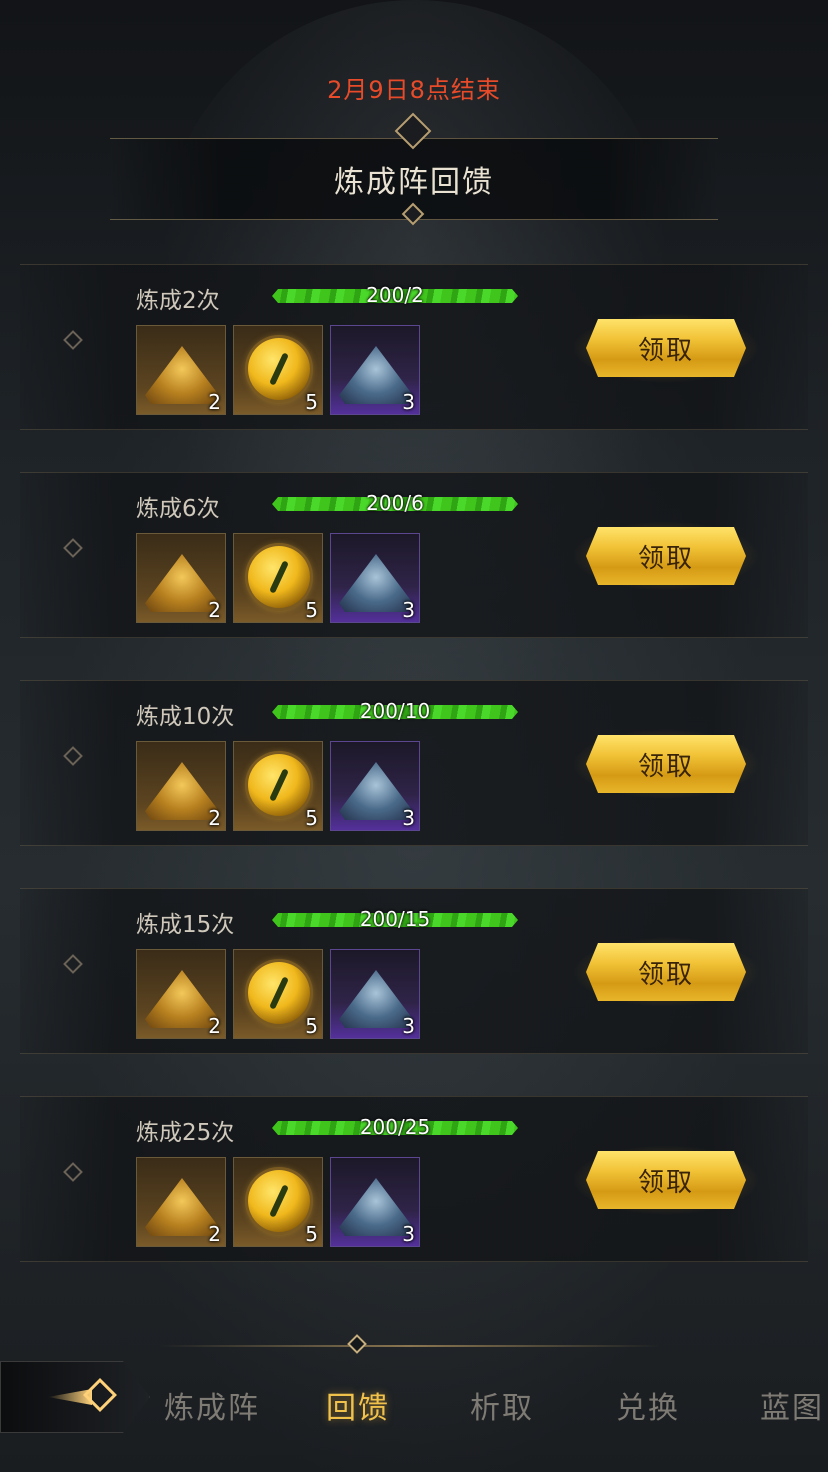 The height and width of the screenshot is (1472, 828). What do you see at coordinates (395, 711) in the screenshot?
I see `progress-text: 200/10` at bounding box center [395, 711].